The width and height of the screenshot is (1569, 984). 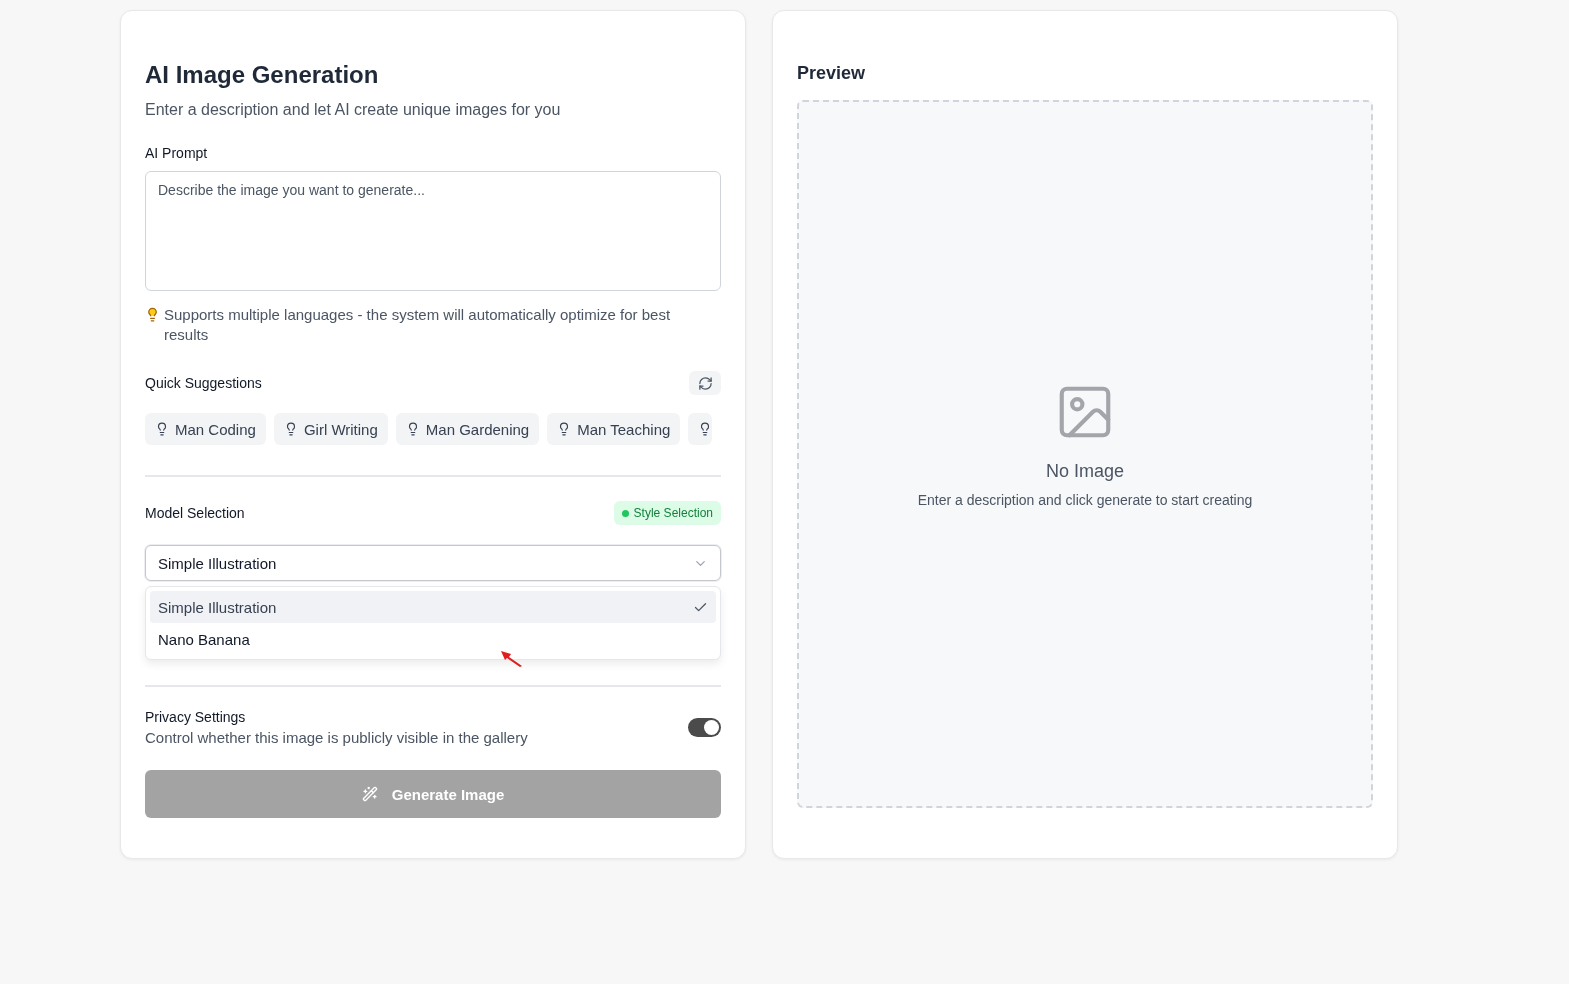 I want to click on privacy-toggle, so click(x=704, y=727).